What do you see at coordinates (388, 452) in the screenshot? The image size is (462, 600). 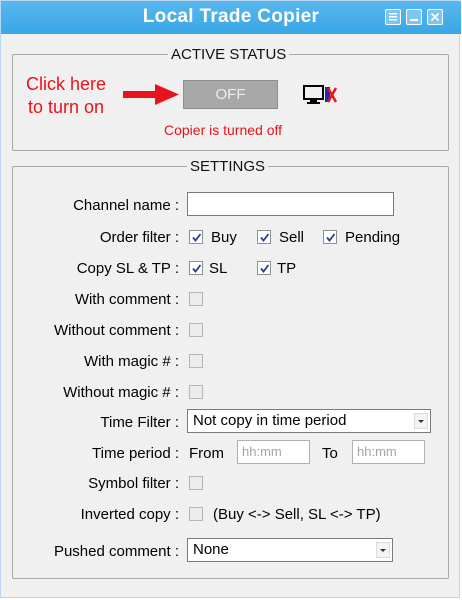 I see `time-to-input: hh:mm` at bounding box center [388, 452].